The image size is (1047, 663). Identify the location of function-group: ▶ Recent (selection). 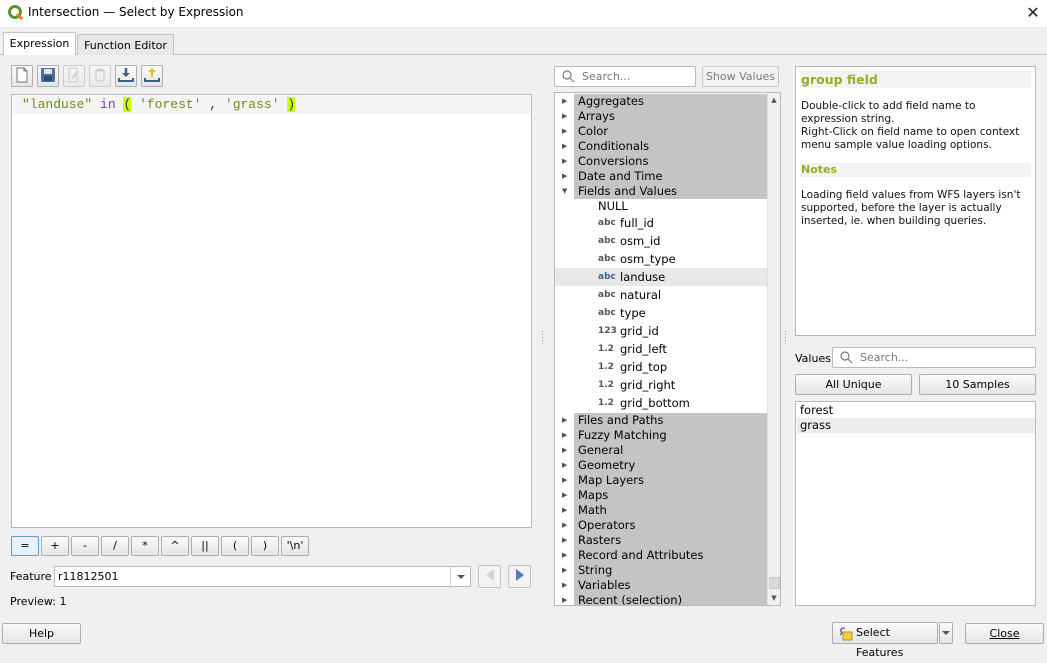
(661, 599).